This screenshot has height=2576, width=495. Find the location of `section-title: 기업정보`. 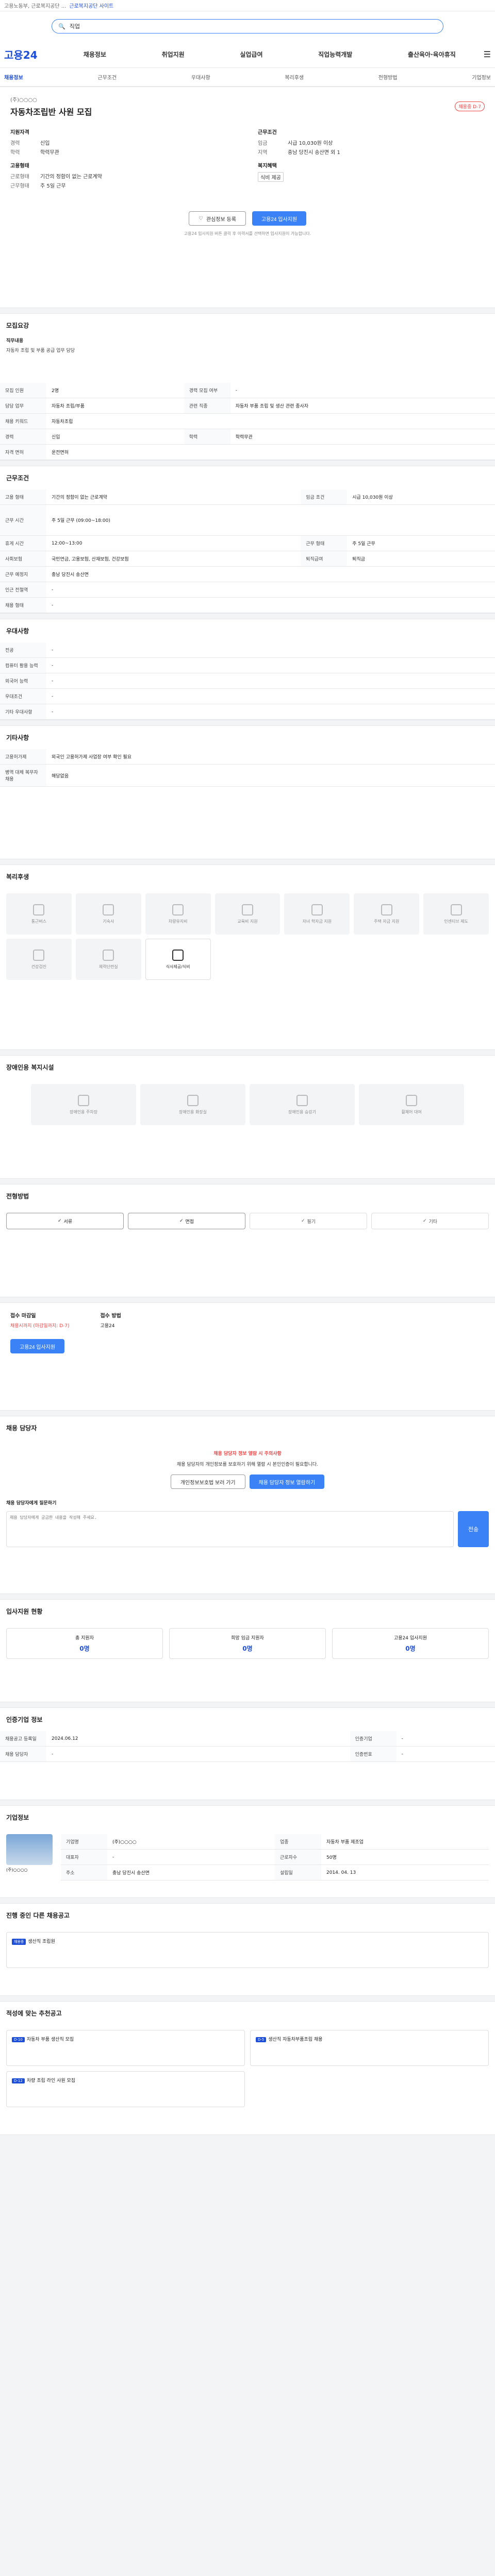

section-title: 기업정보 is located at coordinates (17, 1817).